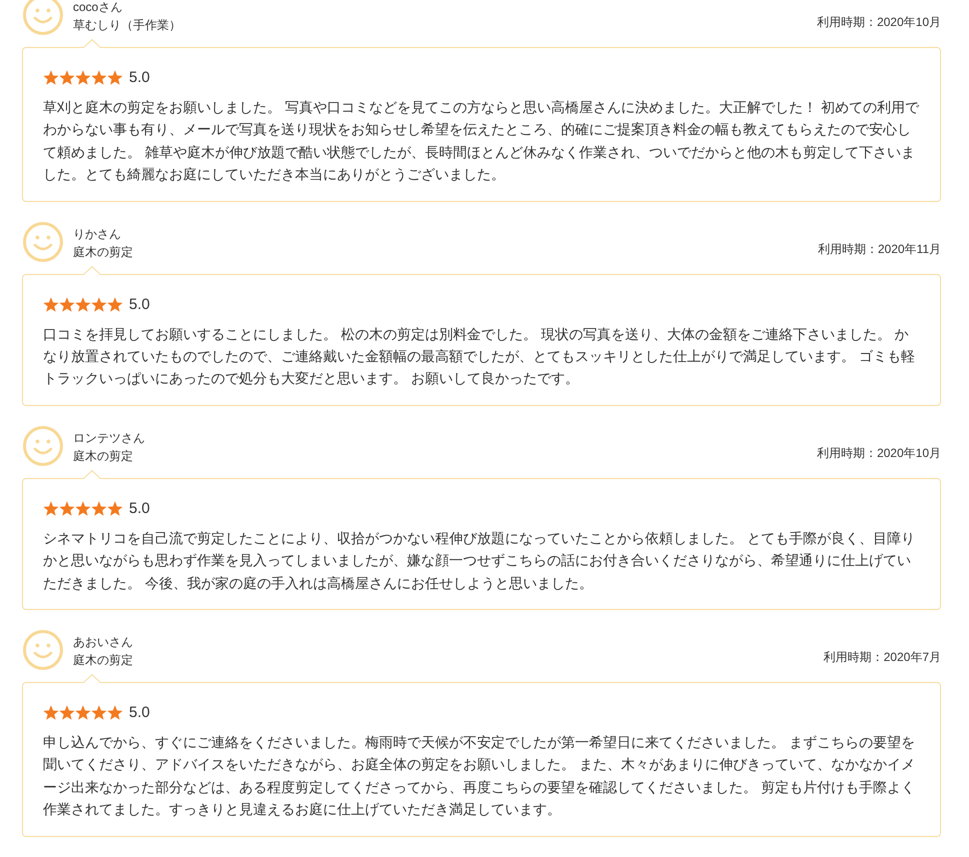 This screenshot has height=857, width=969. I want to click on review-text: 申し込んでから、すぐにご連絡をくださいました。梅雨時で天候が不安定でしたが第一希望日に来てくださいました。 まずこちらの要望を聞いてくださり、アドバイスをいただきながら、お庭全体の剪定をお願いしました。 また、木々があまりに伸びきっていて、なかなかイメージ出来なかった部分などは、ある程度剪定してくださってから、再度こちらの要望を確認してくださいました。 剪定も片付けも手際よく作業されてました。すっきりと見違えるお庭に仕上げていただき満足しています。, so click(479, 776).